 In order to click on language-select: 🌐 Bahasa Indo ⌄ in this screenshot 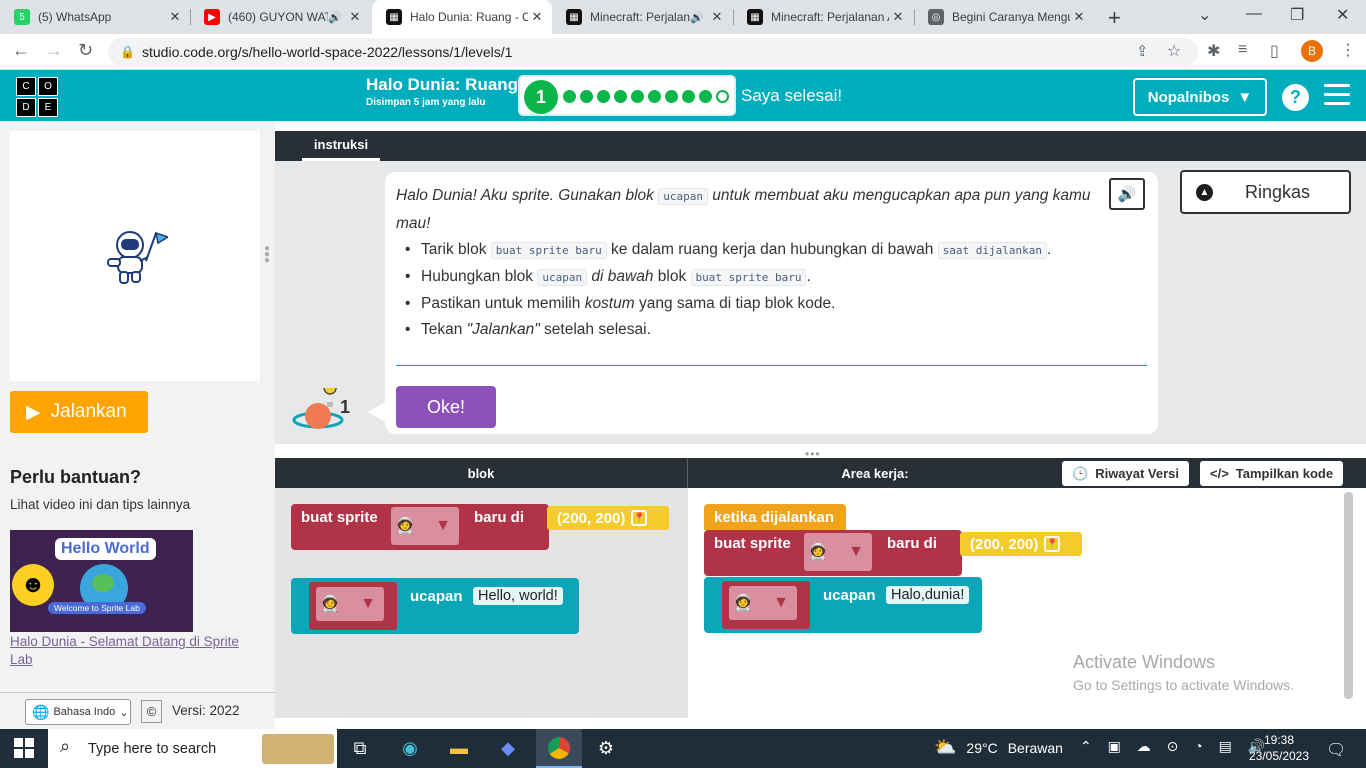, I will do `click(78, 712)`.